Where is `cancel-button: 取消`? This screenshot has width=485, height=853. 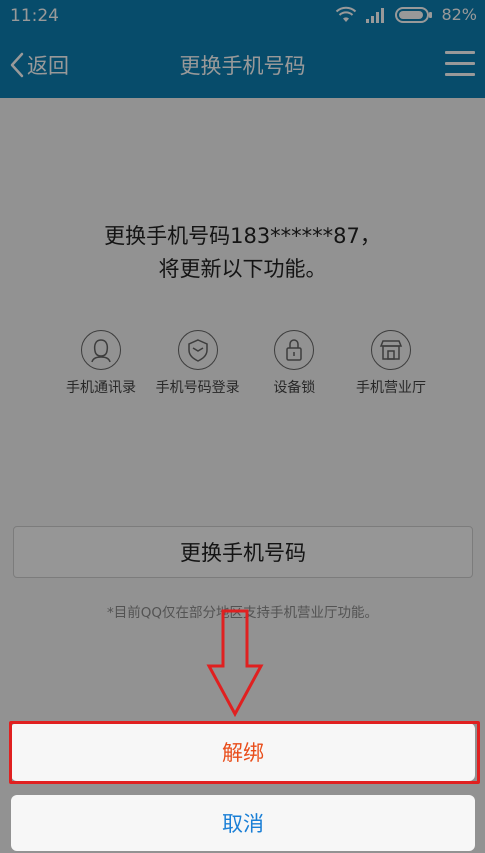 cancel-button: 取消 is located at coordinates (243, 823).